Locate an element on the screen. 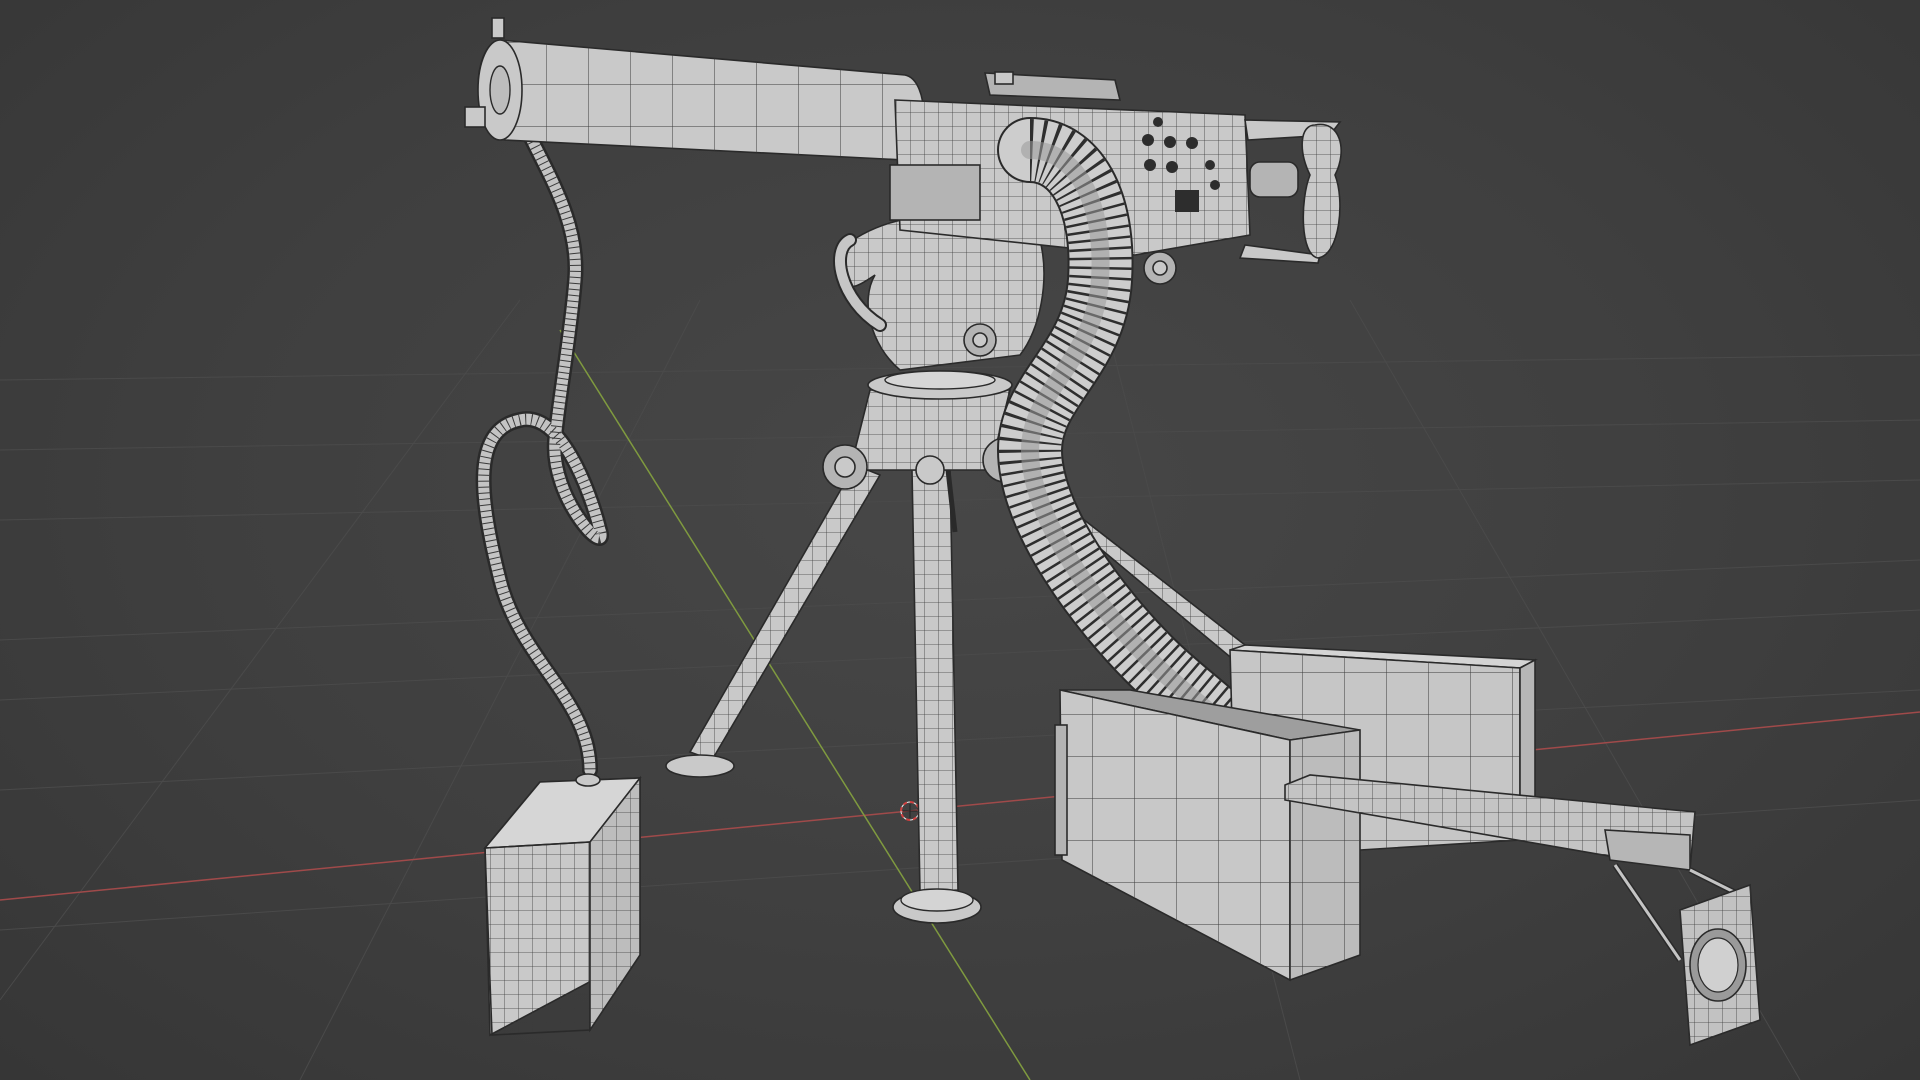 This screenshot has width=1920, height=1080. machine-gun-barrel is located at coordinates (694, 89).